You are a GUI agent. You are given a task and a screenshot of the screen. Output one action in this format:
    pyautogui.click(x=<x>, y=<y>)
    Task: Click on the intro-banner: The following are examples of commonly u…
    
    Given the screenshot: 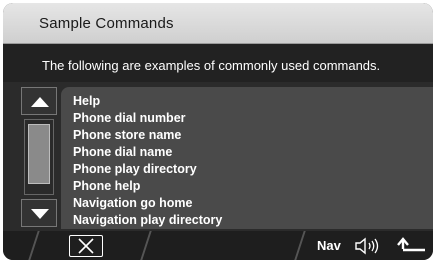 What is the action you would take?
    pyautogui.click(x=218, y=63)
    